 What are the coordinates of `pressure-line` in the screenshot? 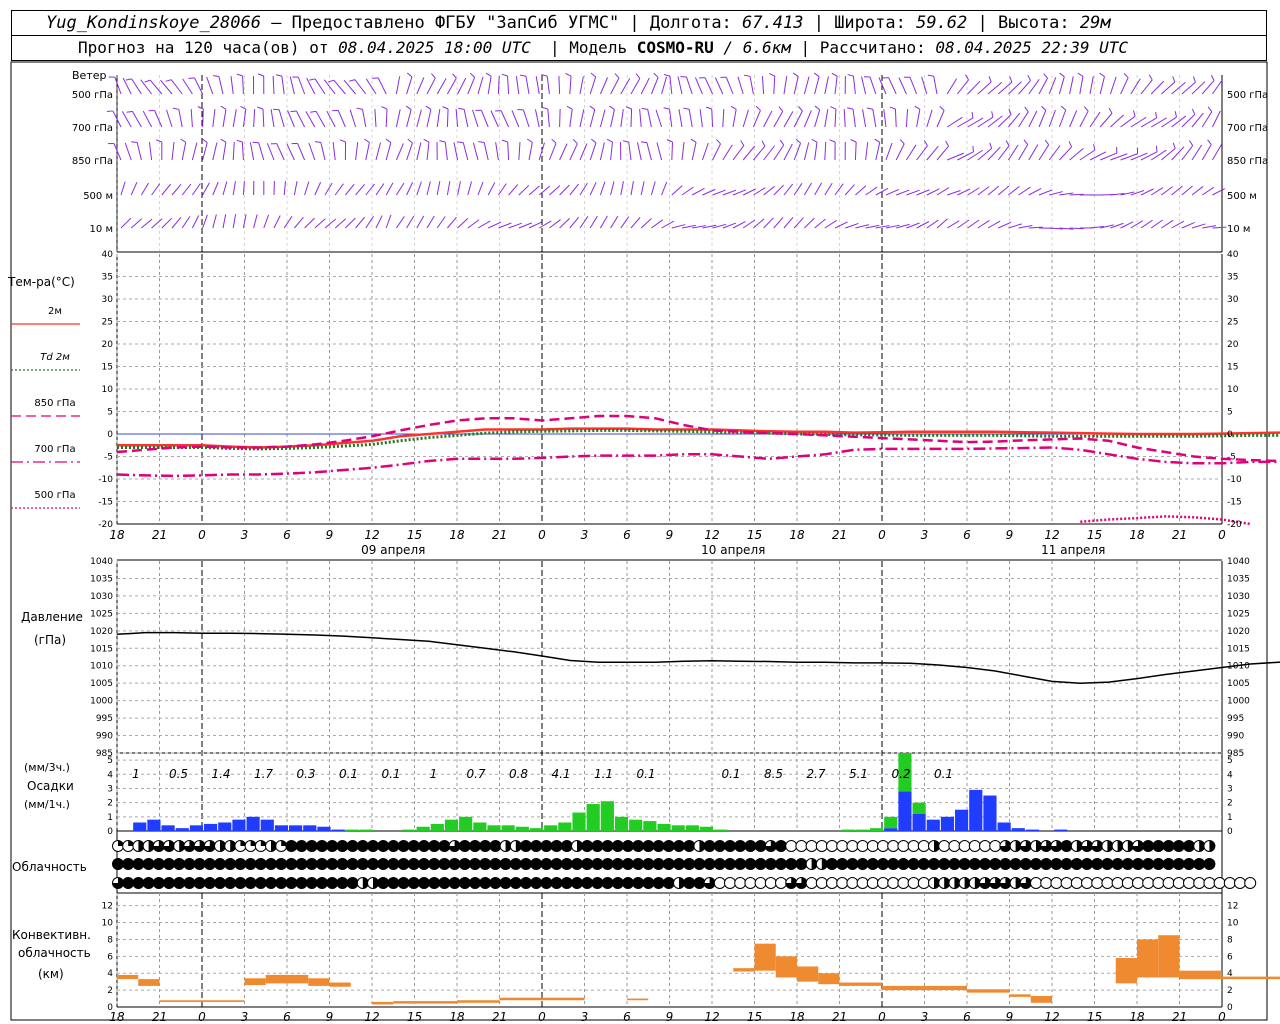 It's located at (698, 657).